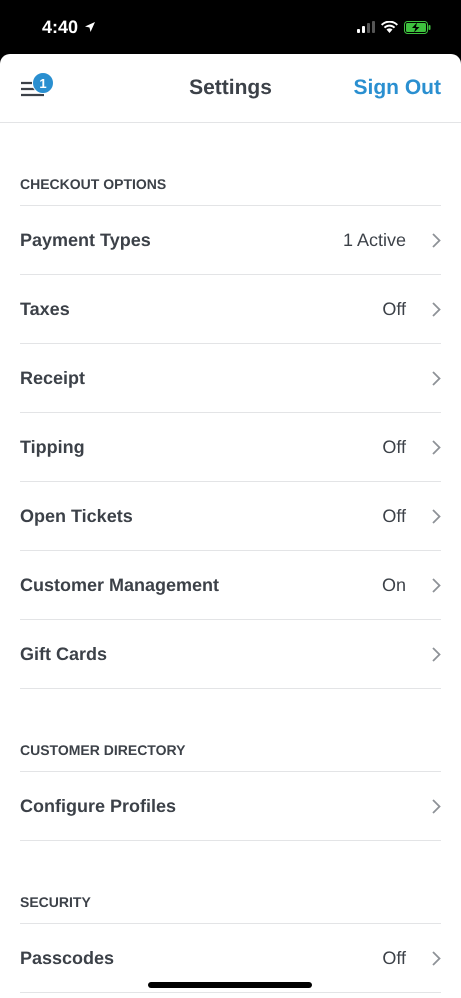 This screenshot has width=461, height=998. Describe the element at coordinates (230, 378) in the screenshot. I see `settings-row: Receipt` at that location.